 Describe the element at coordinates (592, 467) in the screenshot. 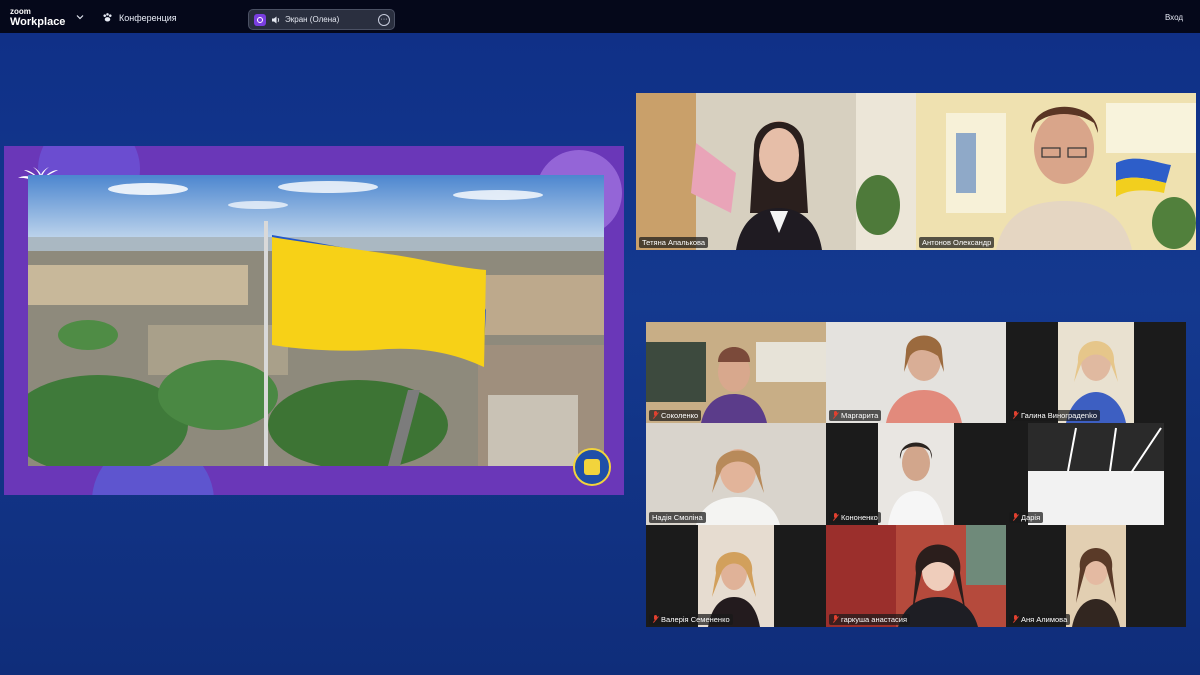

I see `university-emblem` at that location.